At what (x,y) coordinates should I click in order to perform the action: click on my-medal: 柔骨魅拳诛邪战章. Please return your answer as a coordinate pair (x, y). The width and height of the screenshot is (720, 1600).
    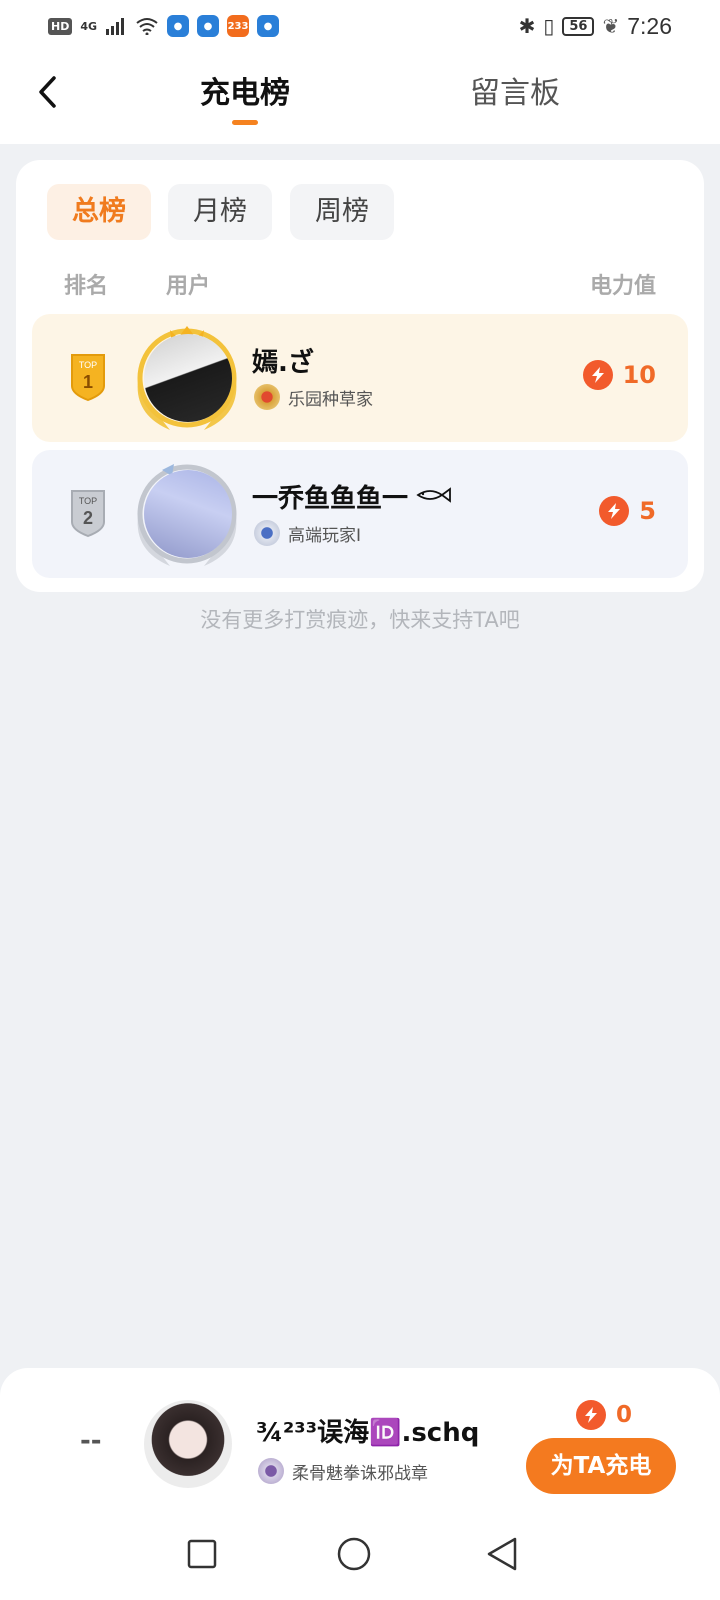
    Looking at the image, I should click on (343, 1471).